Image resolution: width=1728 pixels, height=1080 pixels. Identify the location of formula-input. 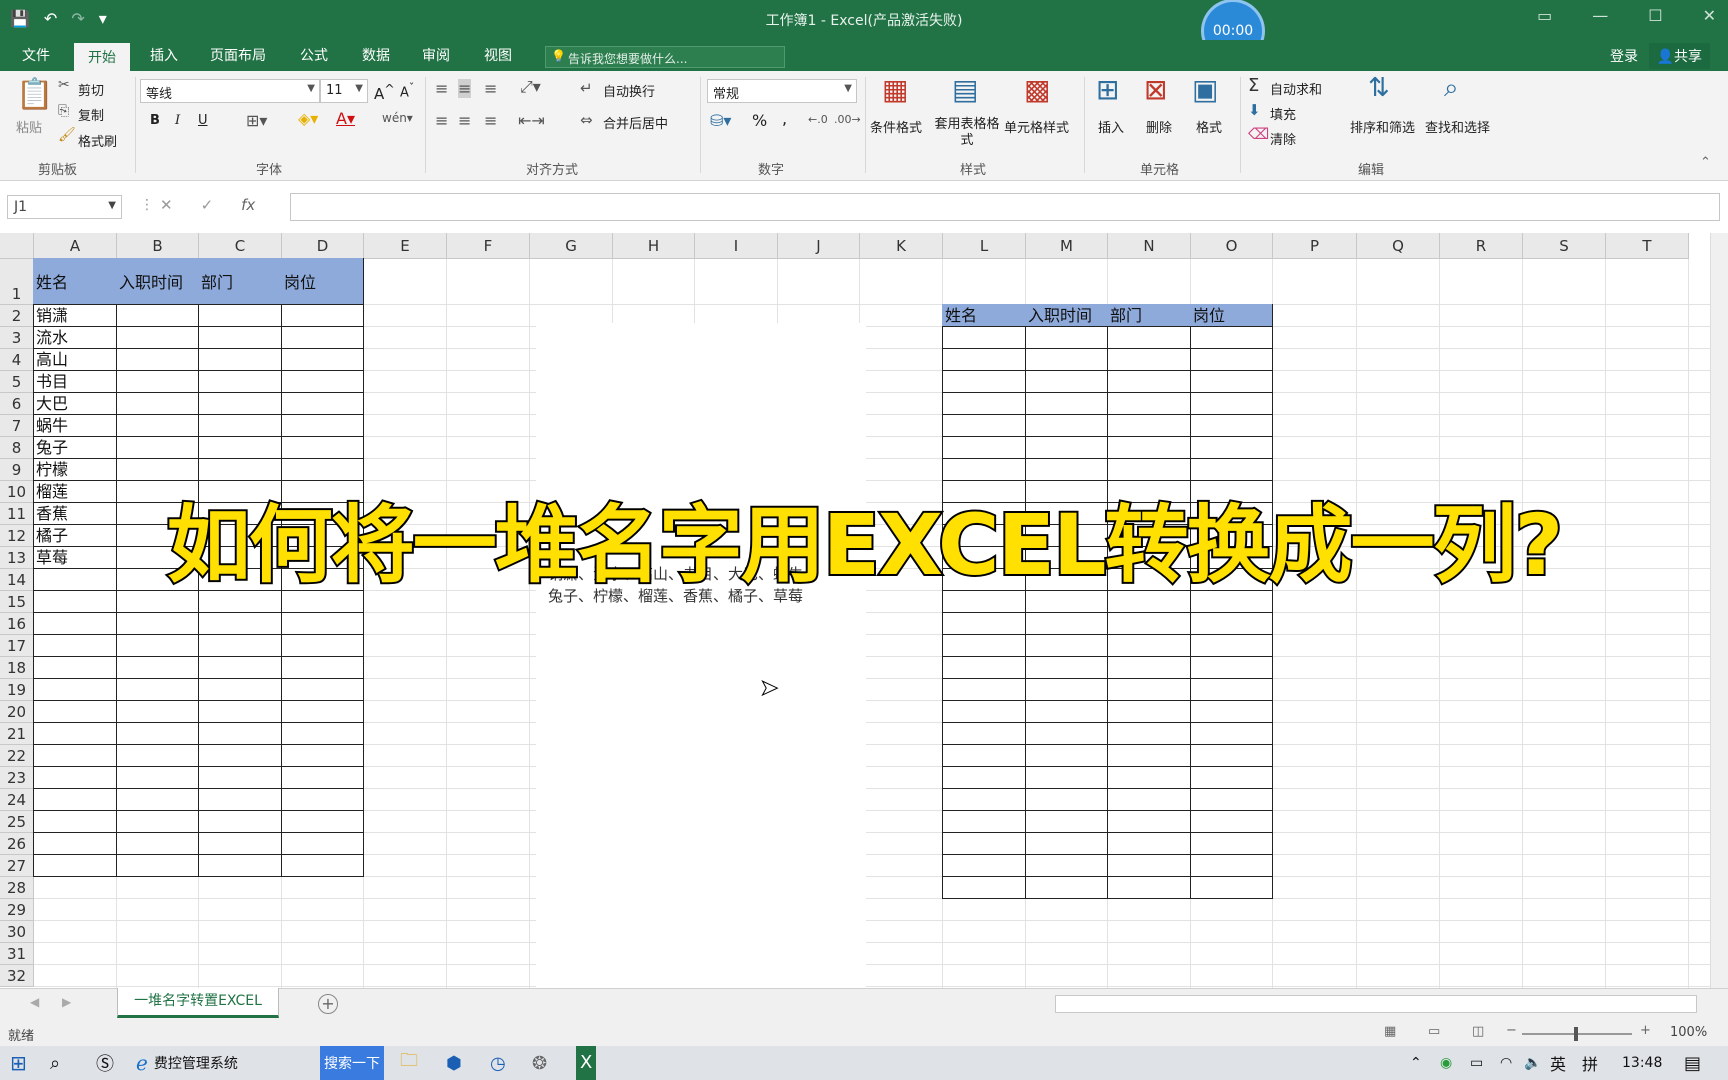
(1005, 207).